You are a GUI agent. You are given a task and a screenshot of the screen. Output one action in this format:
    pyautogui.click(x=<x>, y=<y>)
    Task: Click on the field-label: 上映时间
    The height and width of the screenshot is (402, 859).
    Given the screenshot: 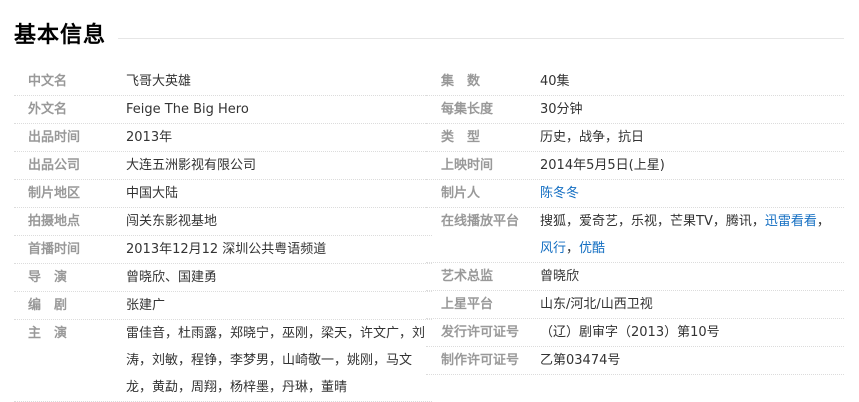 What is the action you would take?
    pyautogui.click(x=467, y=165)
    